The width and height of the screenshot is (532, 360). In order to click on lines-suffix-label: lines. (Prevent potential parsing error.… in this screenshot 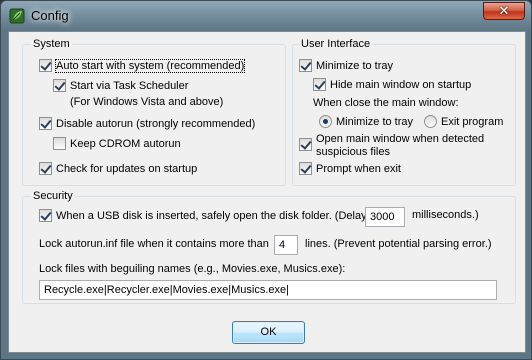, I will do `click(398, 244)`.